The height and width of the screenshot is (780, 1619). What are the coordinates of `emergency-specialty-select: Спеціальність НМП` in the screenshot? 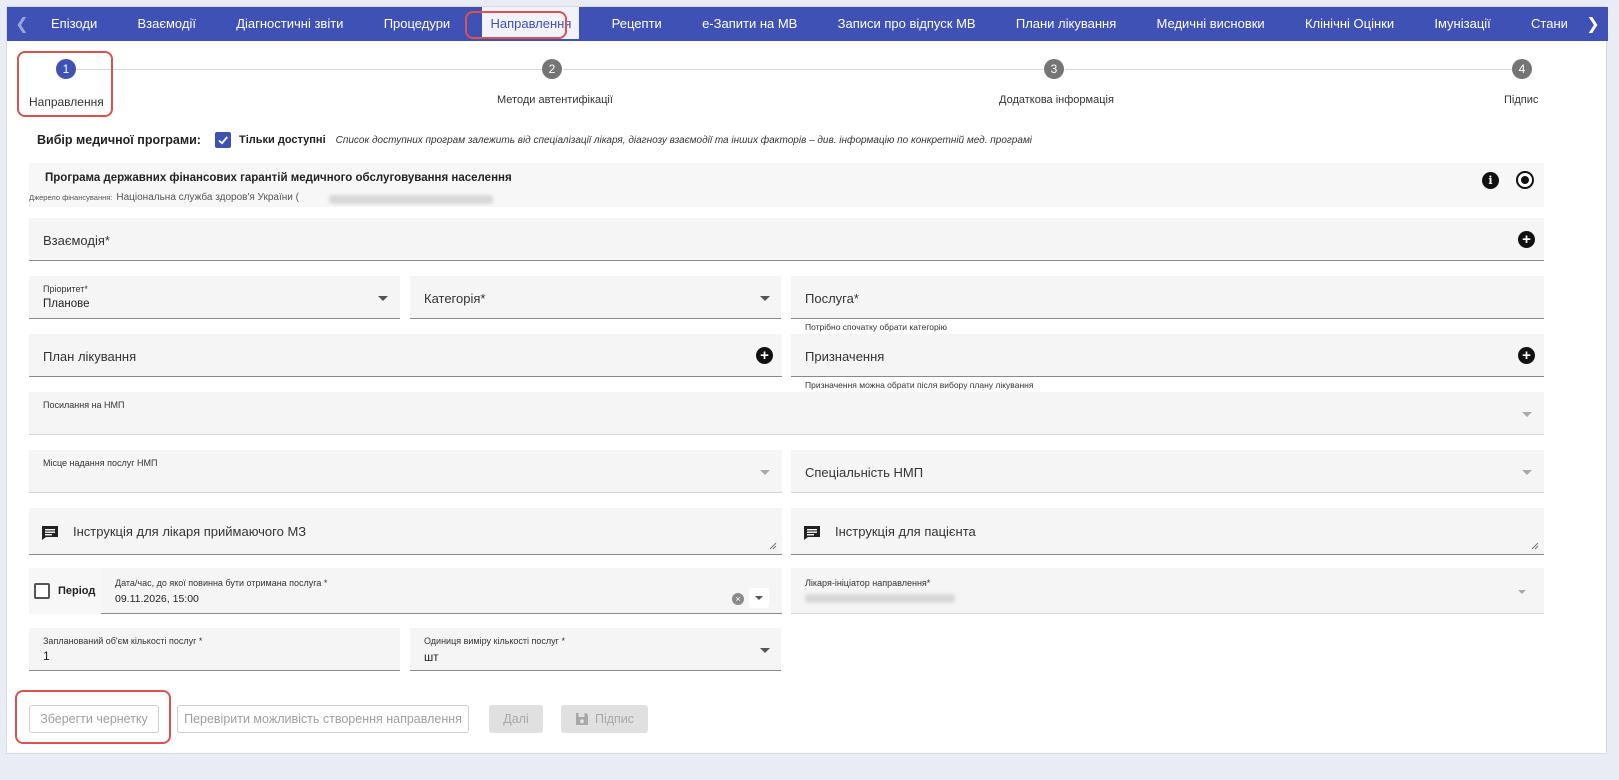 It's located at (1167, 471).